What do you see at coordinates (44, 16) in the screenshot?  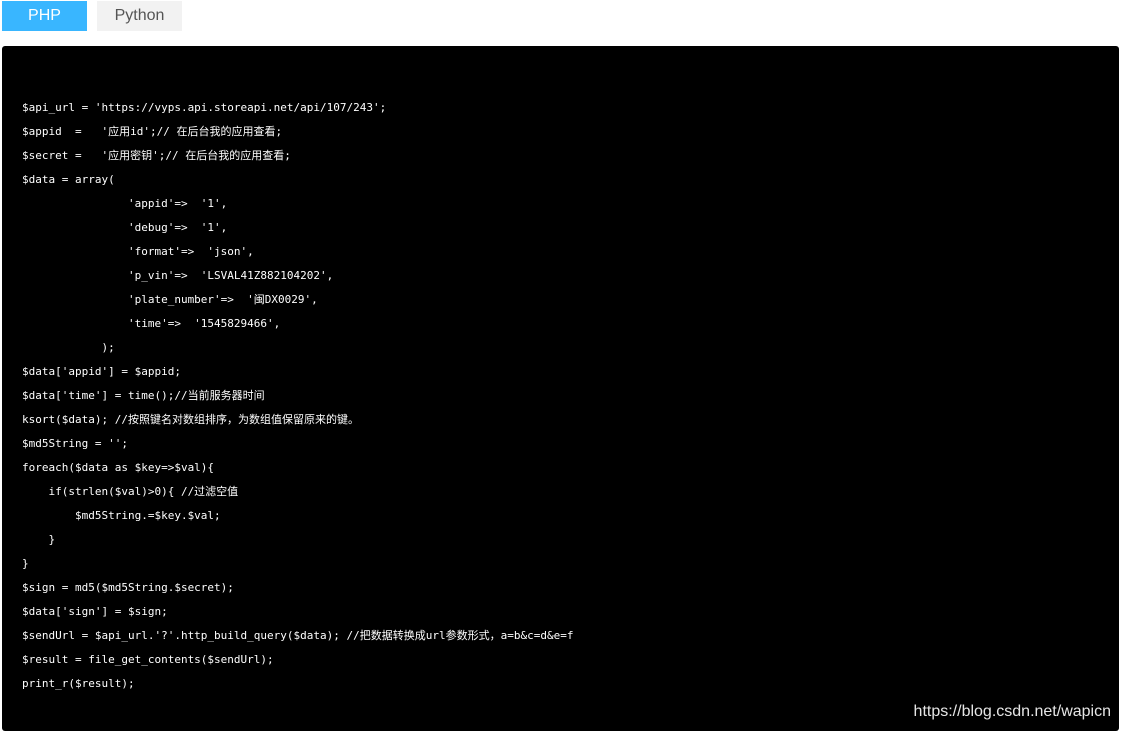 I see `tab-php: PHP` at bounding box center [44, 16].